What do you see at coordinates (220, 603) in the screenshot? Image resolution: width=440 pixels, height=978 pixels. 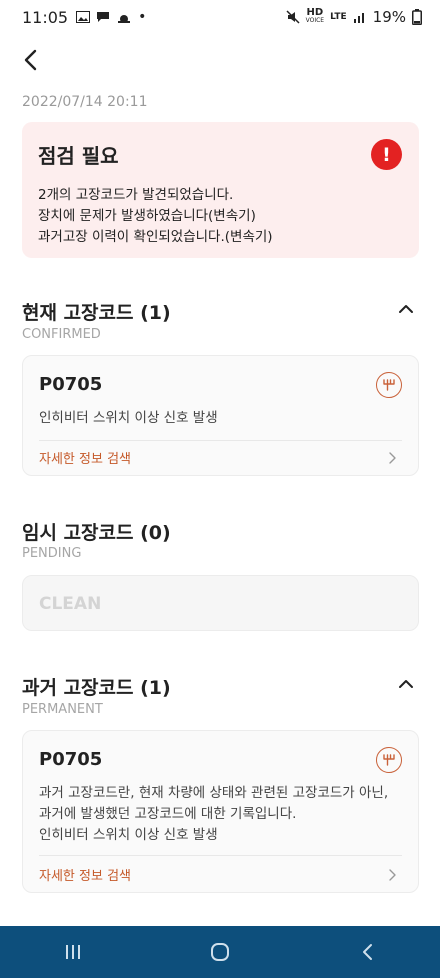 I see `pending-clean-card: CLEAN` at bounding box center [220, 603].